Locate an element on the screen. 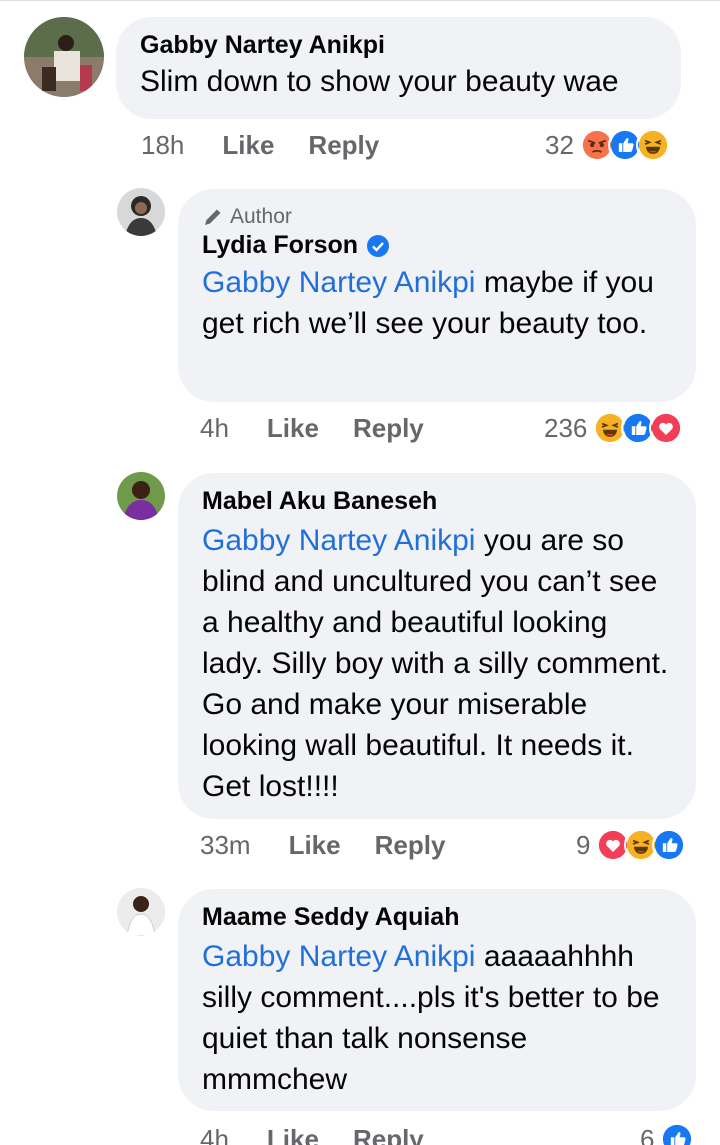 Image resolution: width=720 pixels, height=1145 pixels. reaction-count: 9 is located at coordinates (583, 844).